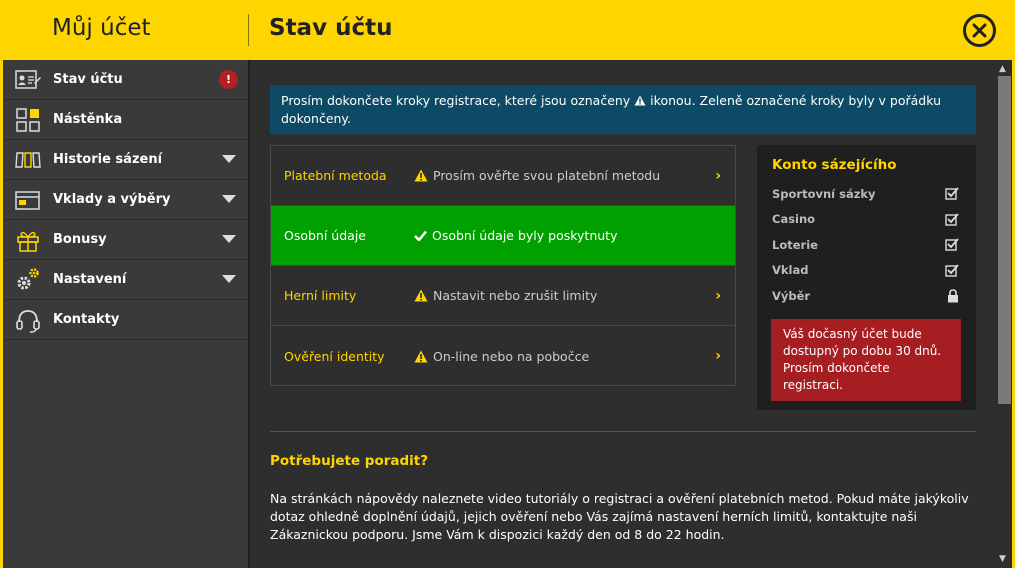 This screenshot has height=568, width=1015. Describe the element at coordinates (791, 295) in the screenshot. I see `konto-row-label: Výběr` at that location.